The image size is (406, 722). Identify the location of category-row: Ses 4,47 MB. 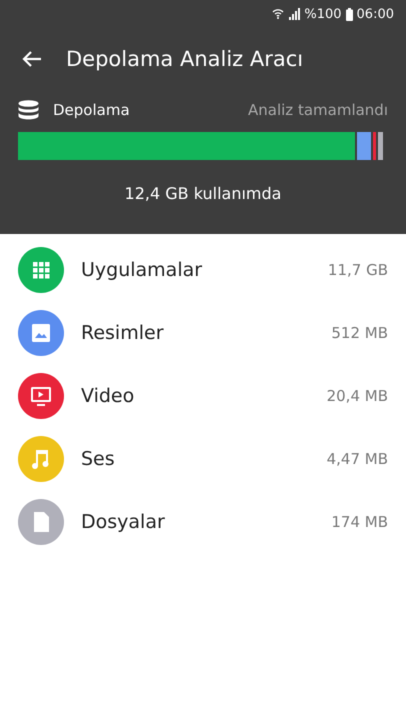
(203, 458).